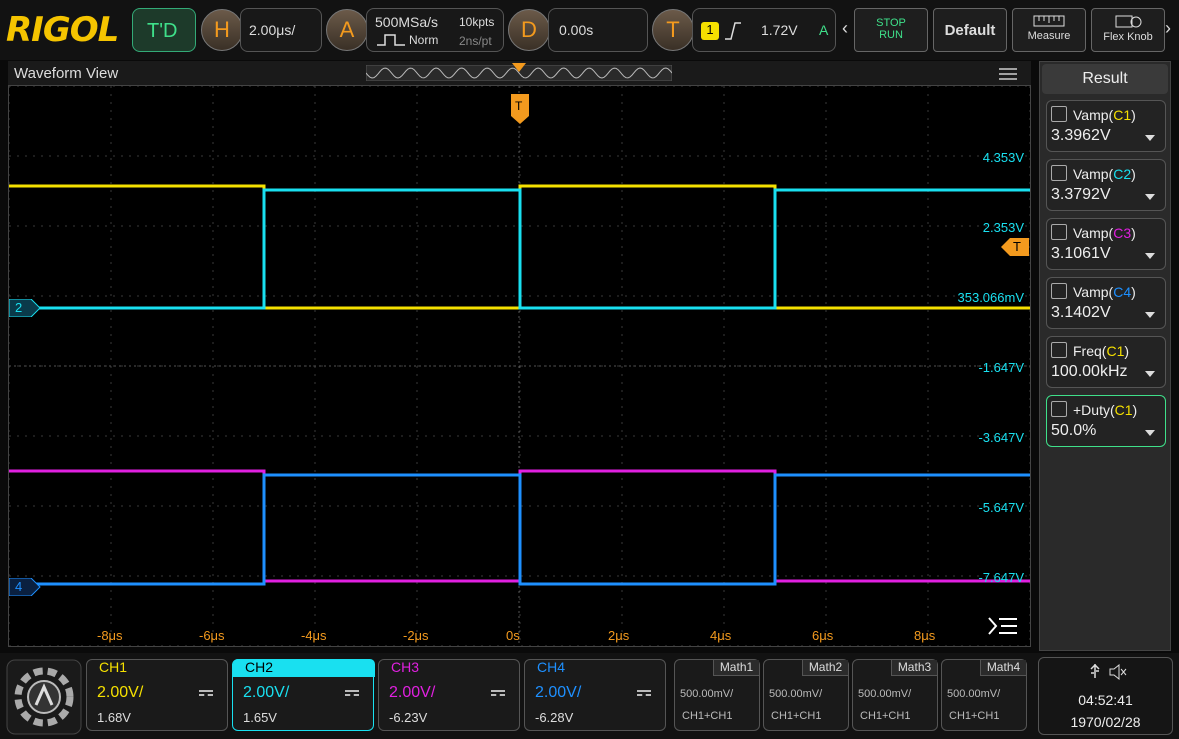  Describe the element at coordinates (595, 695) in the screenshot. I see `channel-4-panel: CH4 2.00V/ -6.28V` at that location.